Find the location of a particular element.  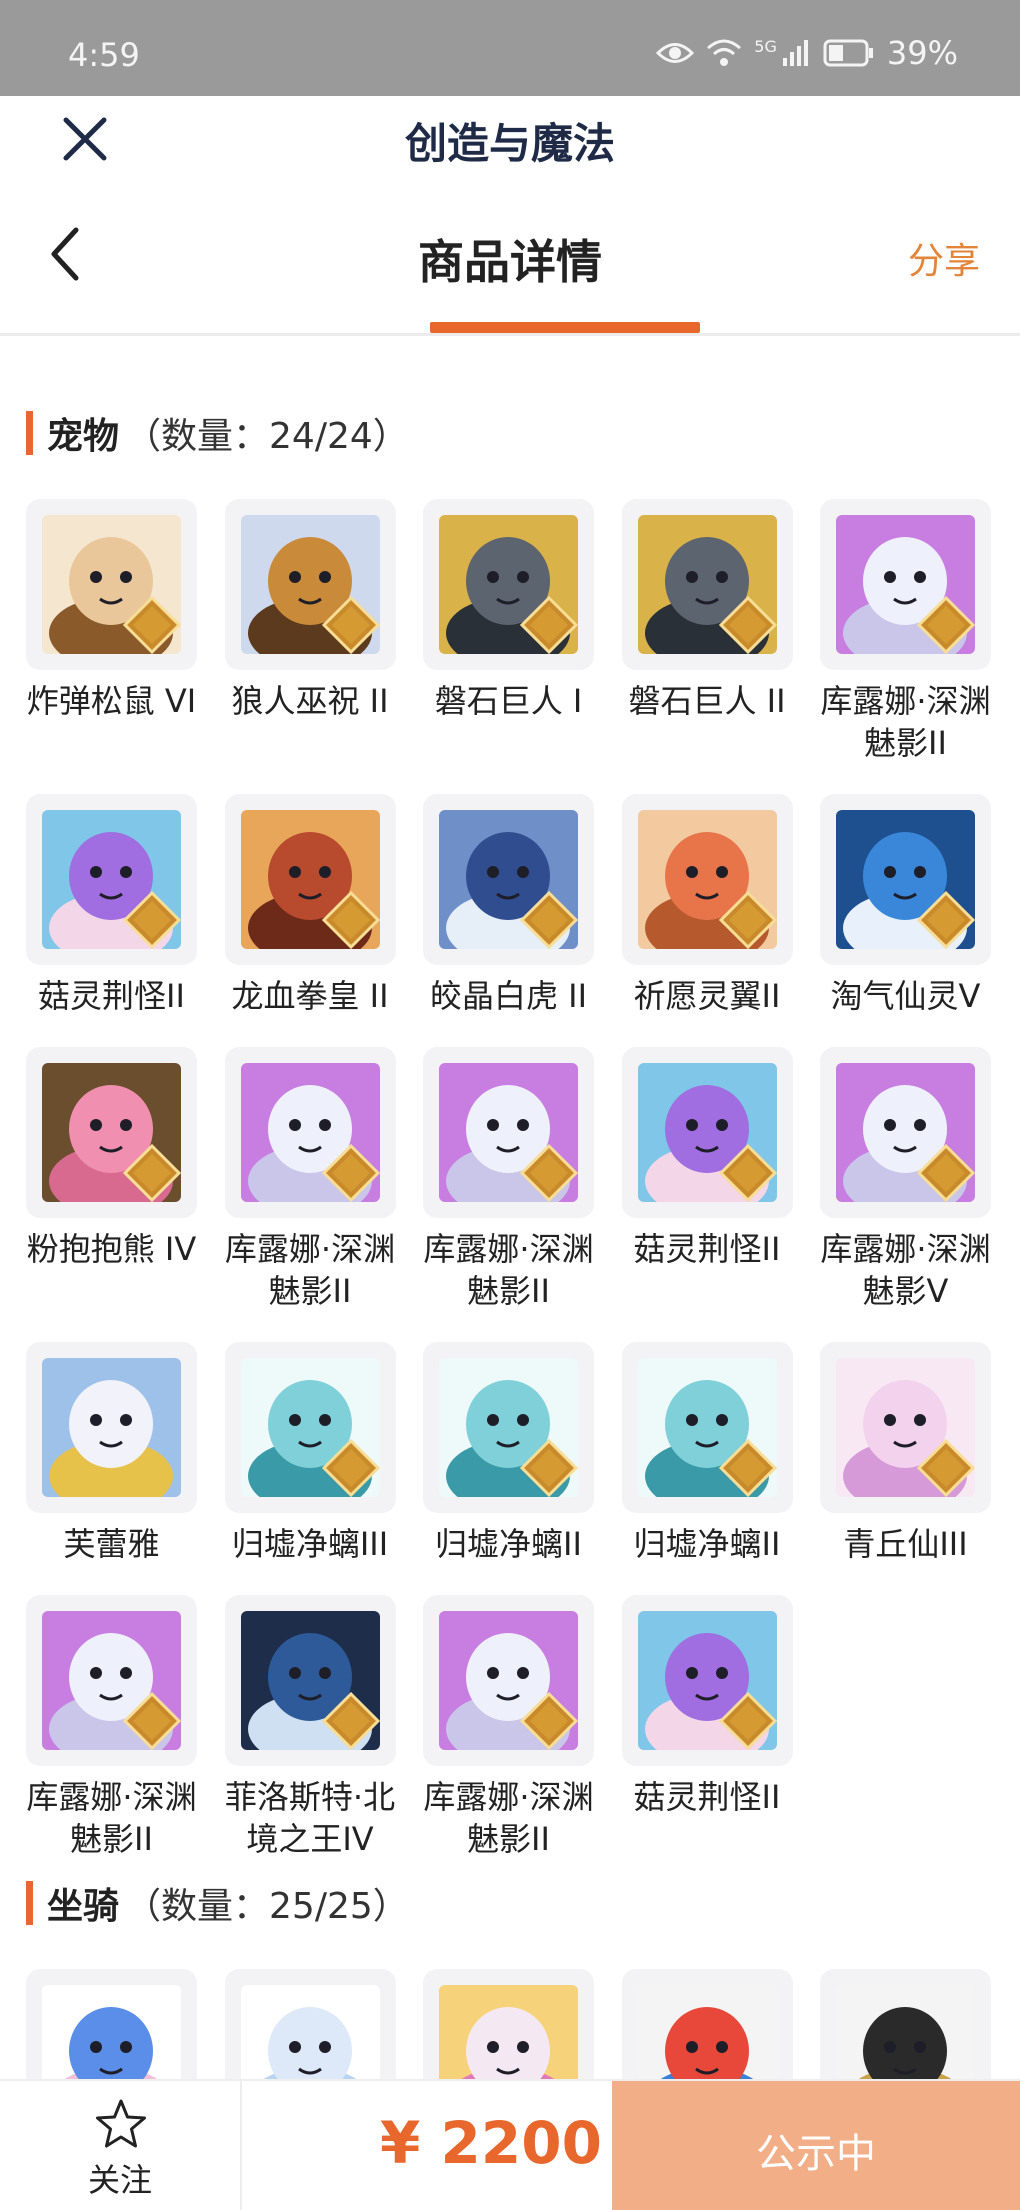

star-icon is located at coordinates (121, 2123).